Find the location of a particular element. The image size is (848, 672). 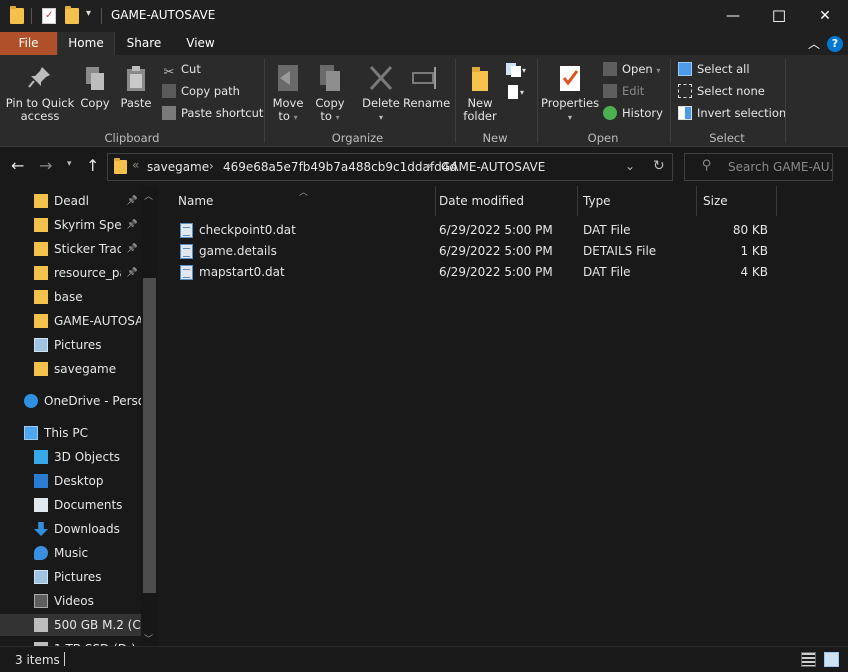

nav-item: Videos is located at coordinates (70, 601).